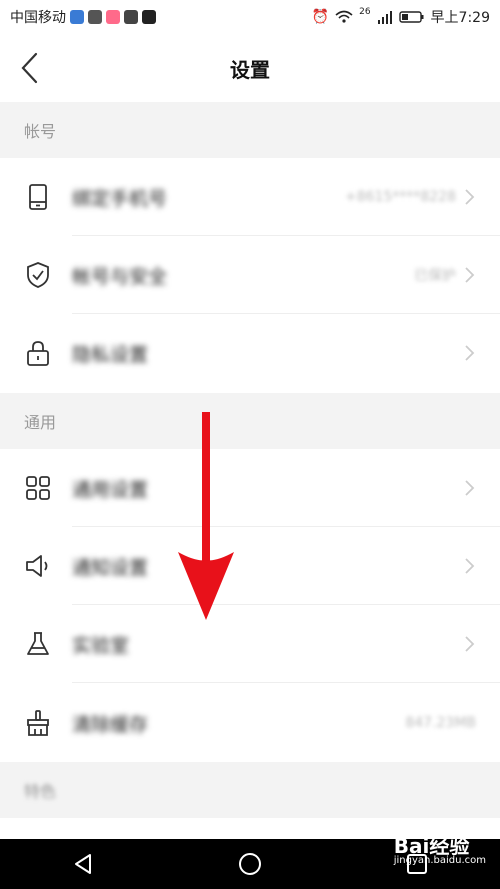 The width and height of the screenshot is (500, 889). Describe the element at coordinates (149, 17) in the screenshot. I see `tiktok-app-icon` at that location.